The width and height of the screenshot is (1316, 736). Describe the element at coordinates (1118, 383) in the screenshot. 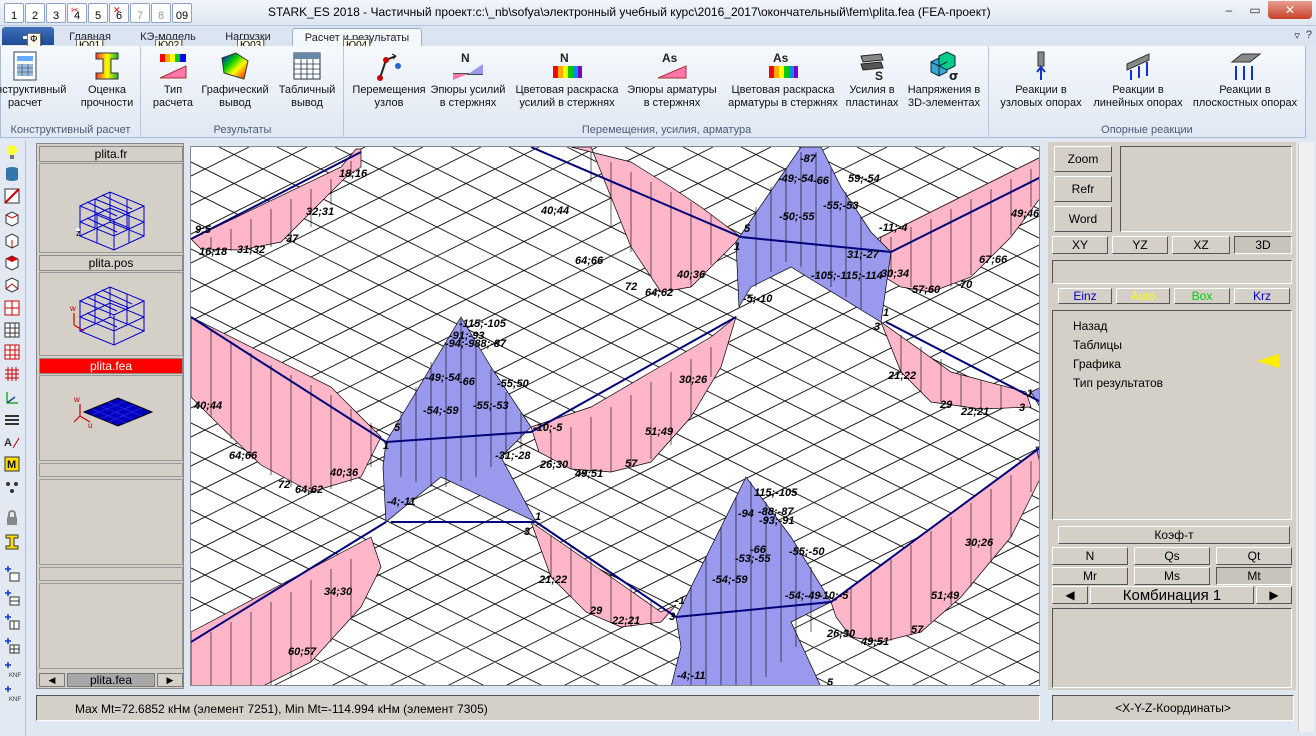

I see `menu-result-type: Тип результатов` at that location.